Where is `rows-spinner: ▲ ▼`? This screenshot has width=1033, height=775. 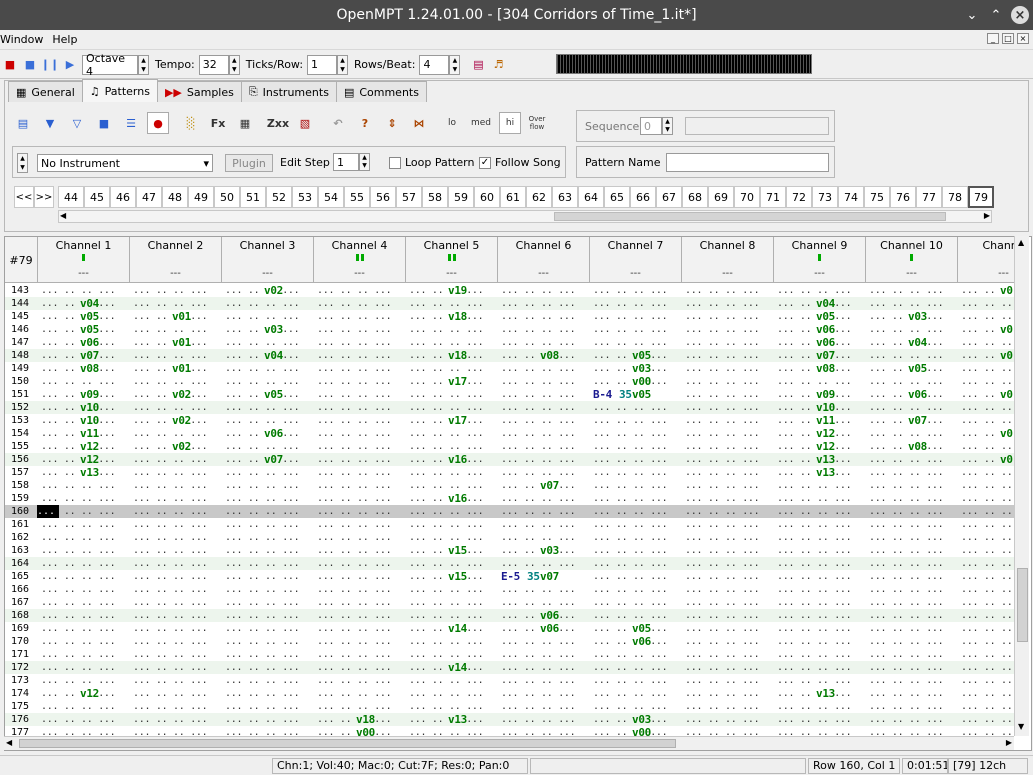 rows-spinner: ▲ ▼ is located at coordinates (455, 64).